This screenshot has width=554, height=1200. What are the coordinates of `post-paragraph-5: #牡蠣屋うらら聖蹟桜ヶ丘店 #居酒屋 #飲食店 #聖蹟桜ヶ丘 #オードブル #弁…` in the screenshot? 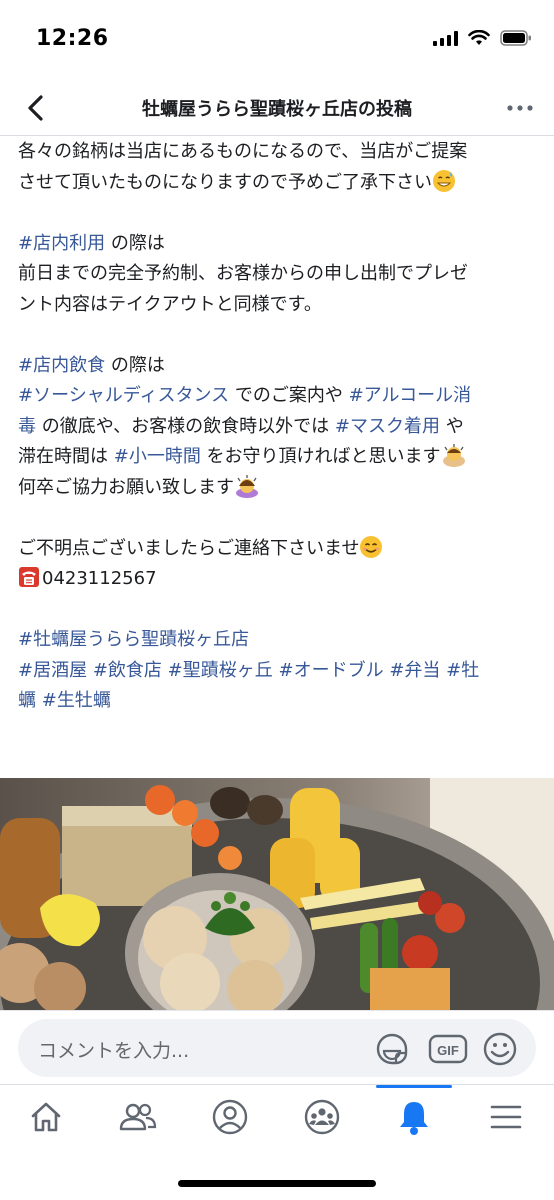 It's located at (278, 671).